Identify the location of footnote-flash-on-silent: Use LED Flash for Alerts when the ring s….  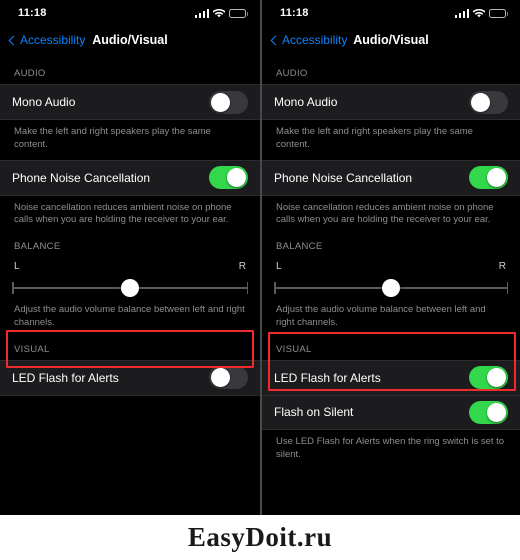
(390, 447).